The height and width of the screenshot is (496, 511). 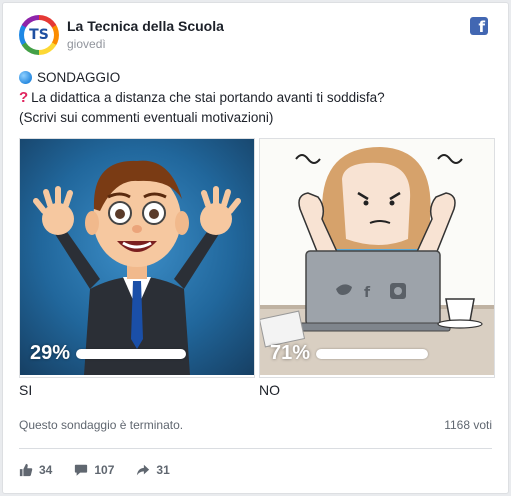 I want to click on option-si-result: 29%, so click(x=108, y=353).